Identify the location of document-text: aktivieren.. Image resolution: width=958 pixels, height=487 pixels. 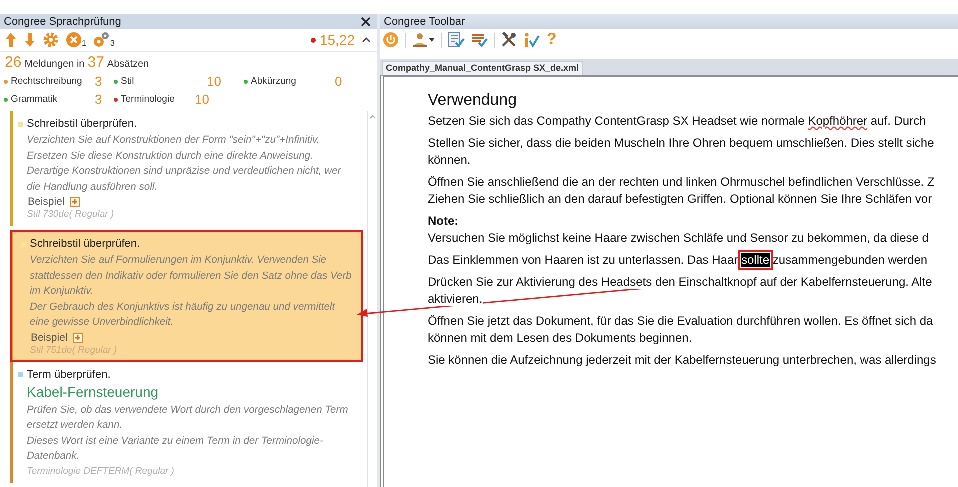
(455, 299).